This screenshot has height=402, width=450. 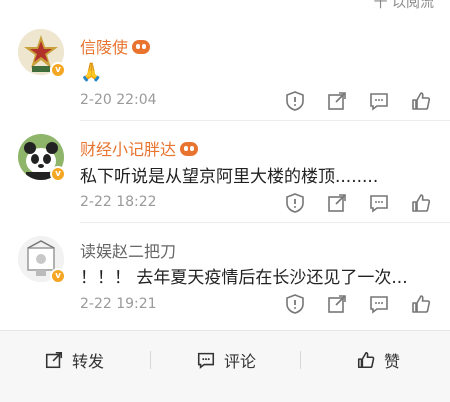 I want to click on comment-username: 读娱赵二把刀, so click(x=128, y=250).